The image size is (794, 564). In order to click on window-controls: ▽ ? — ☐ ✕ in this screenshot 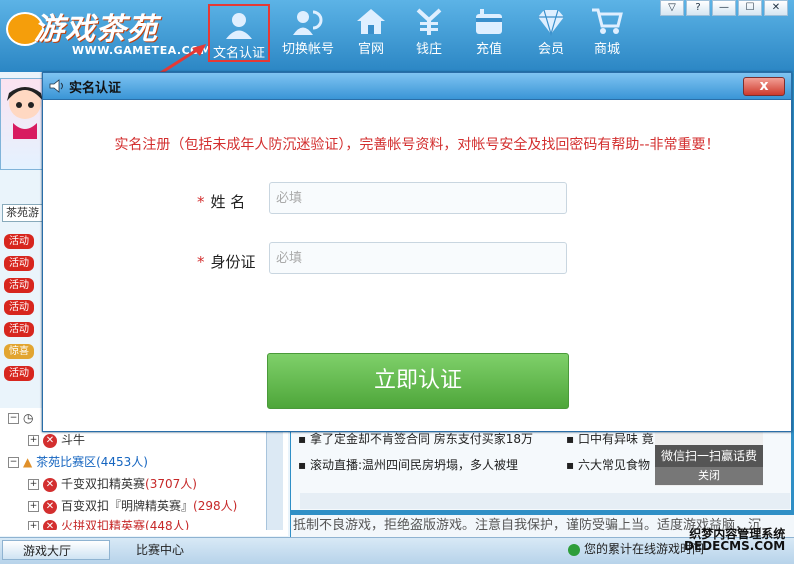, I will do `click(724, 8)`.